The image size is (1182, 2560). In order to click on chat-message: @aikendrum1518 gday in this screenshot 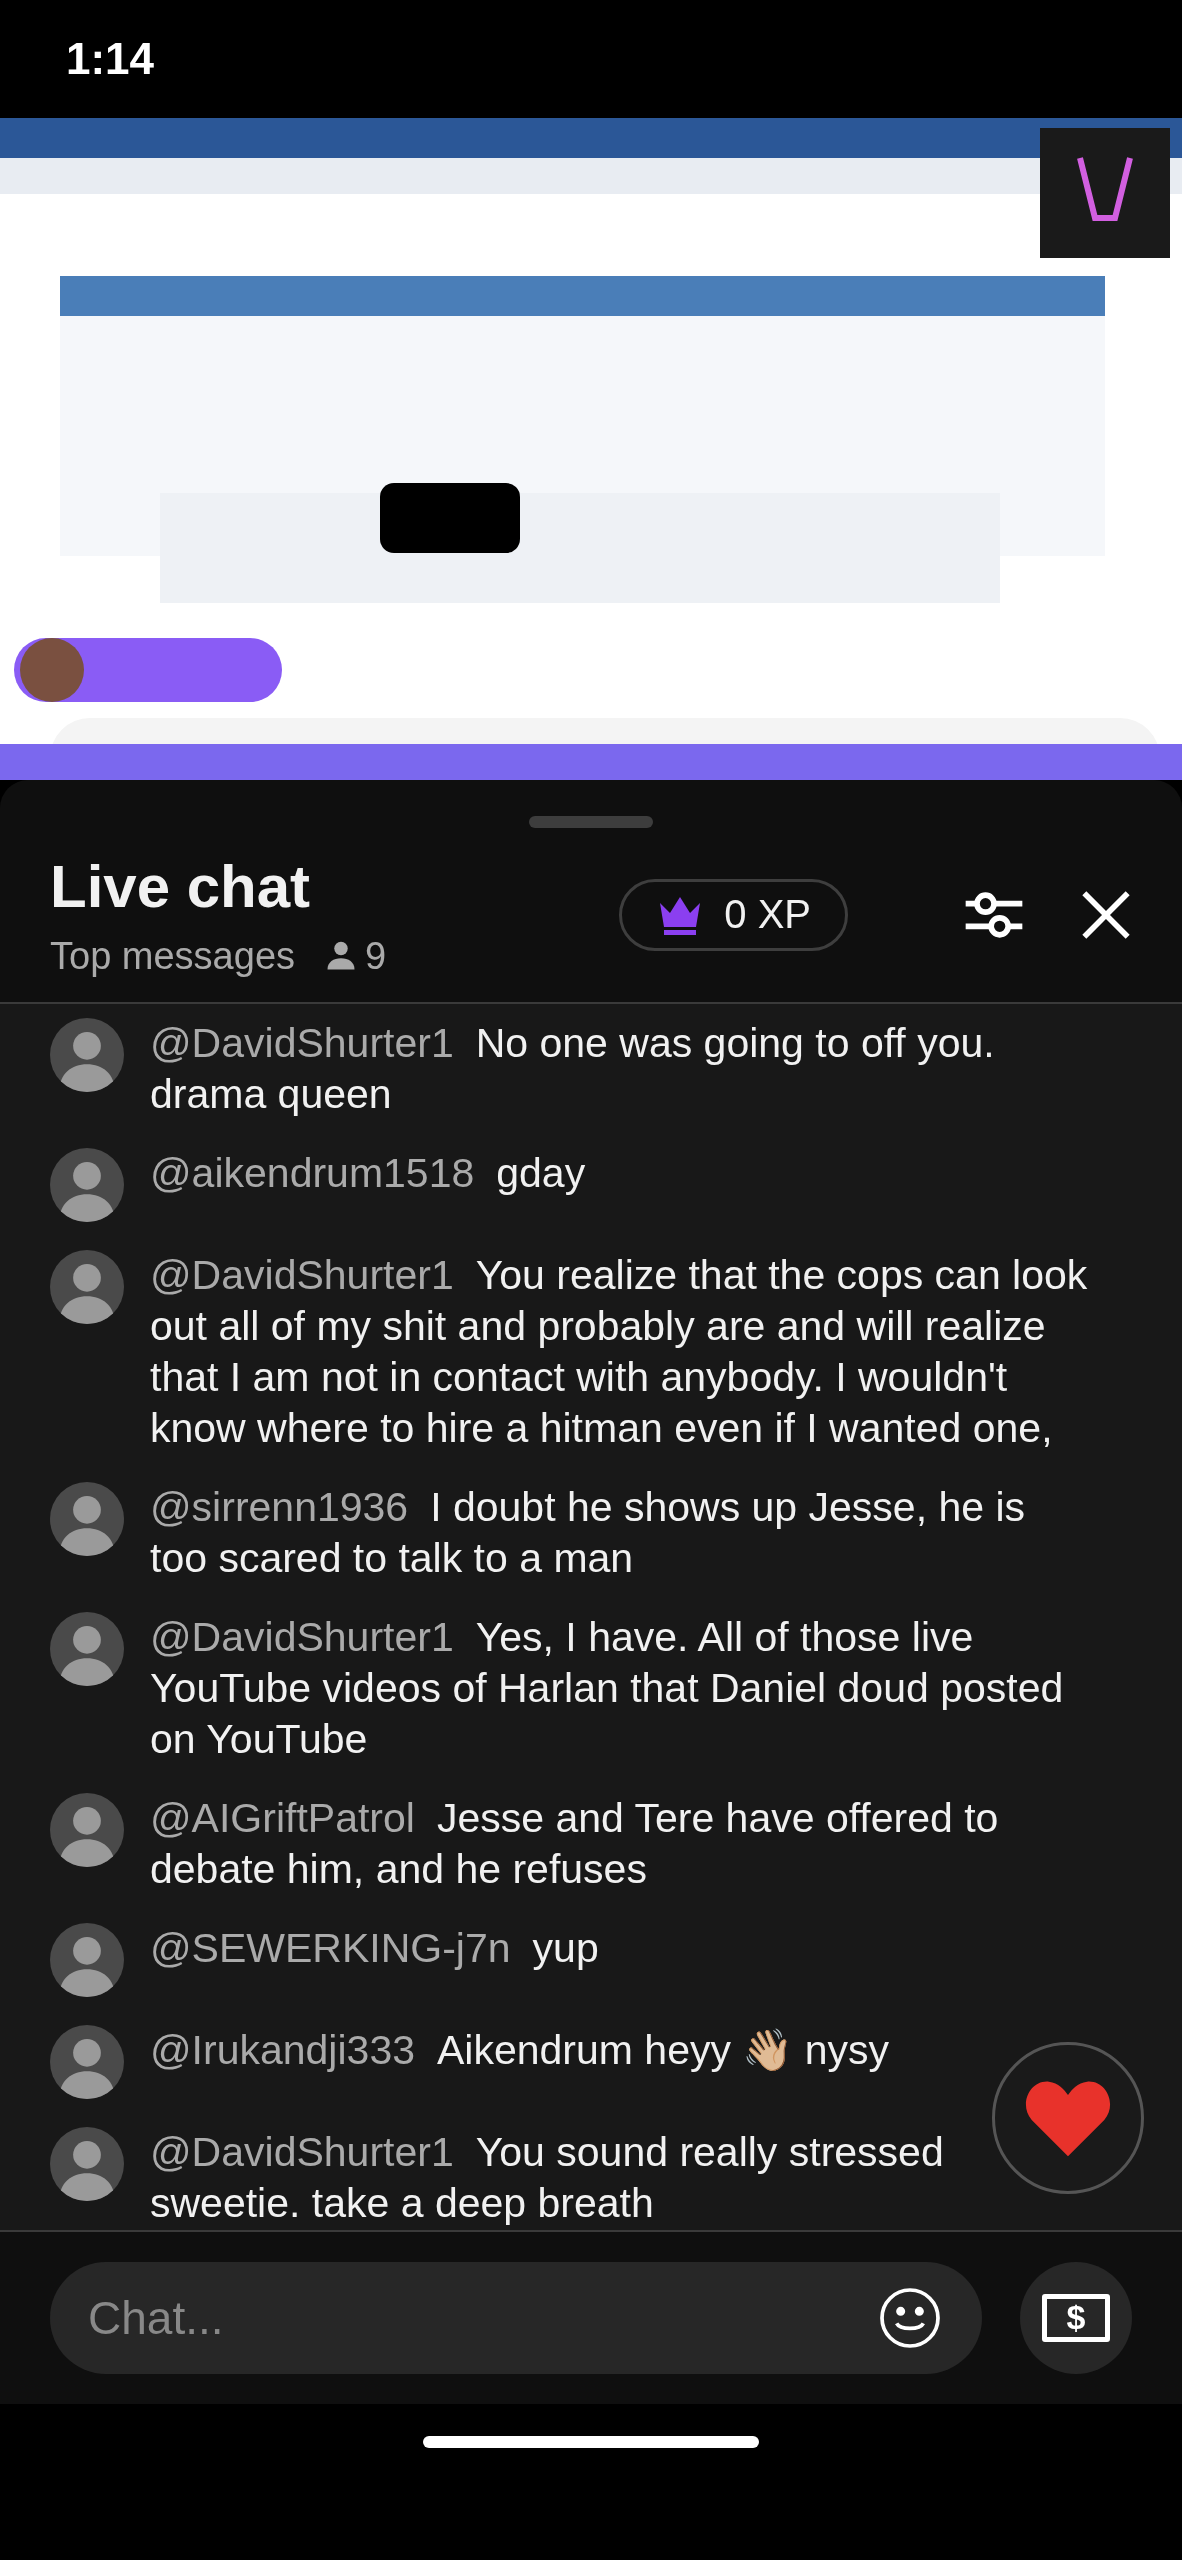, I will do `click(368, 1174)`.